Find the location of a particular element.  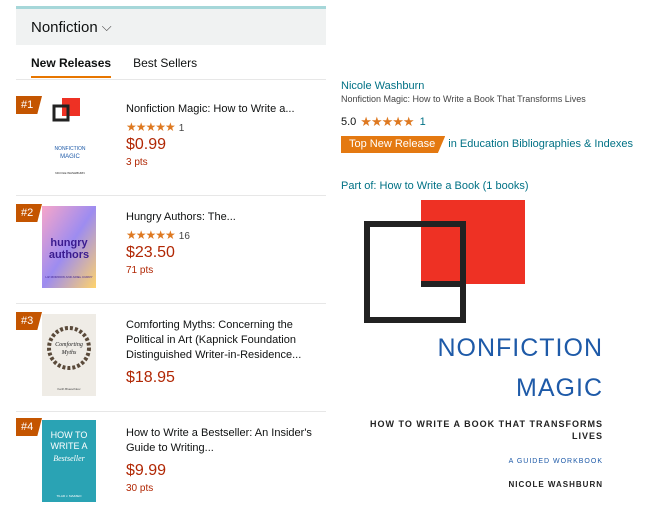

item-price: $9.99 is located at coordinates (223, 471).